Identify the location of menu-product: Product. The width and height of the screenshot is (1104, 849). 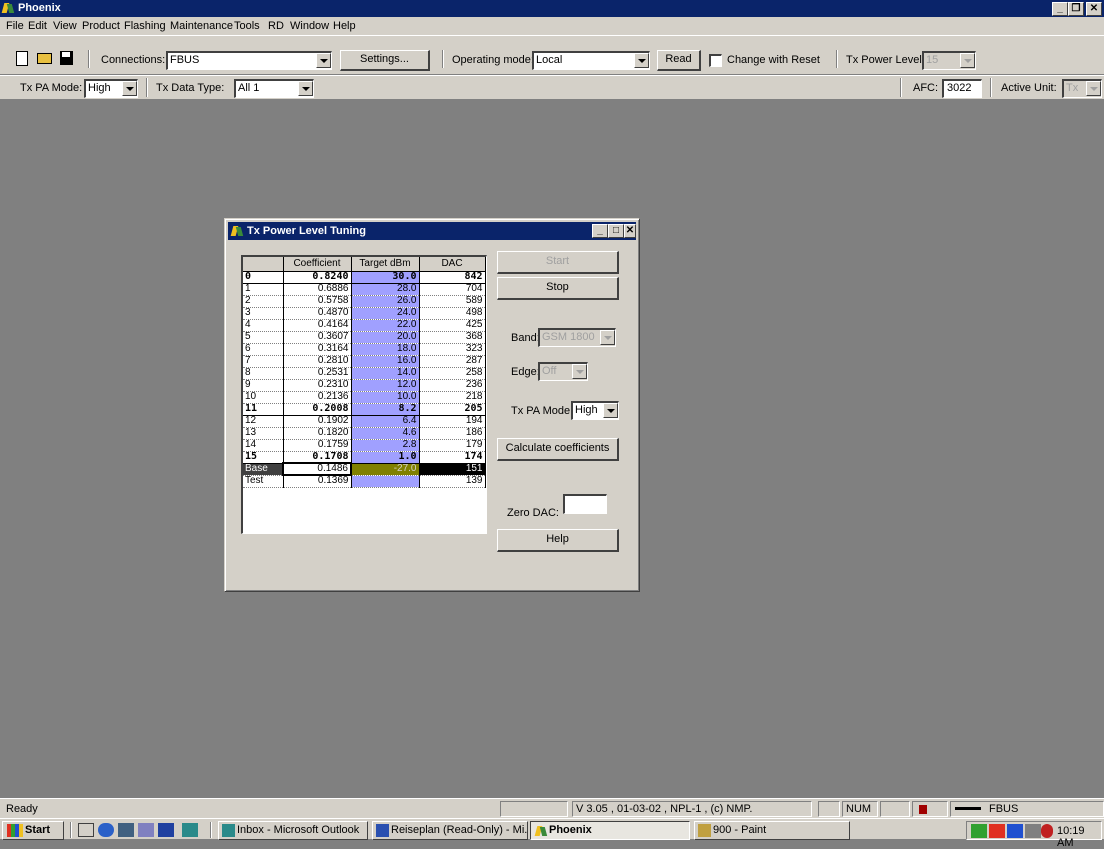
(101, 26).